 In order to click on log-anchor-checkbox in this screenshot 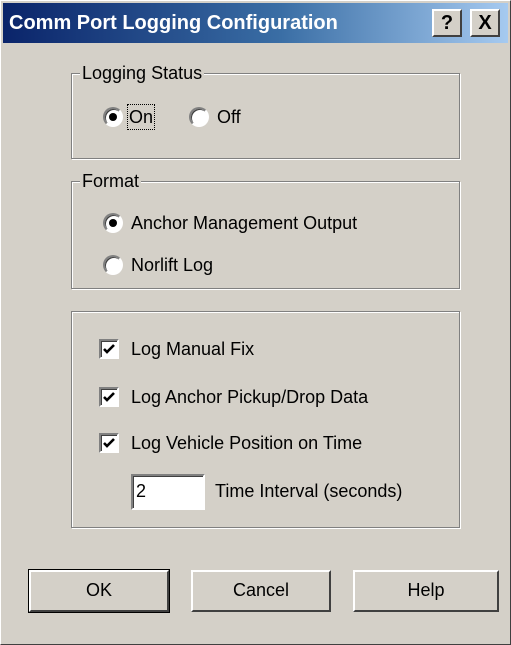, I will do `click(109, 397)`.